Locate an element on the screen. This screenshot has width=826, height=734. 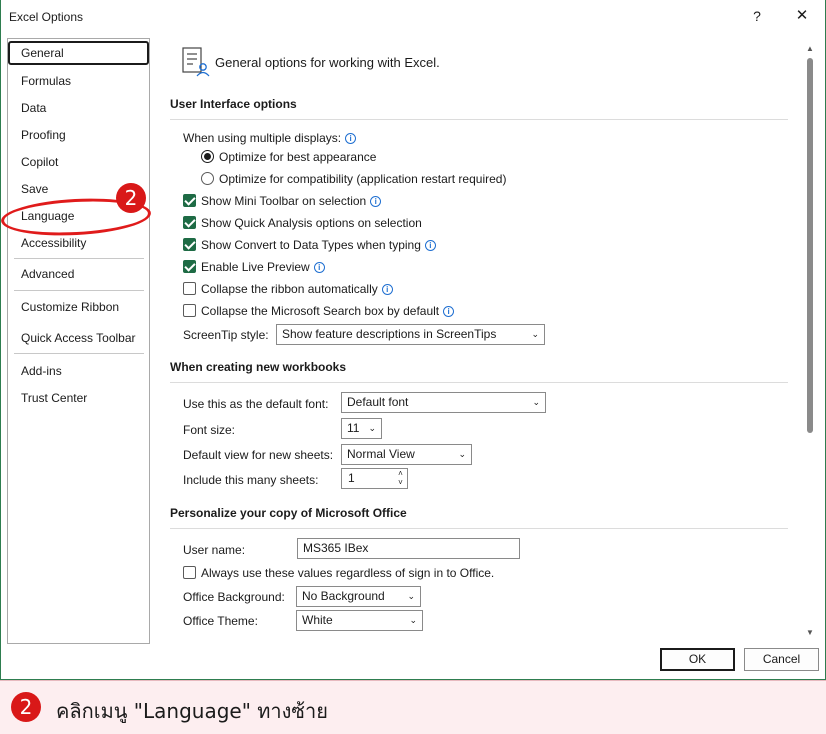
office-background-label: Office Background: is located at coordinates (234, 597).